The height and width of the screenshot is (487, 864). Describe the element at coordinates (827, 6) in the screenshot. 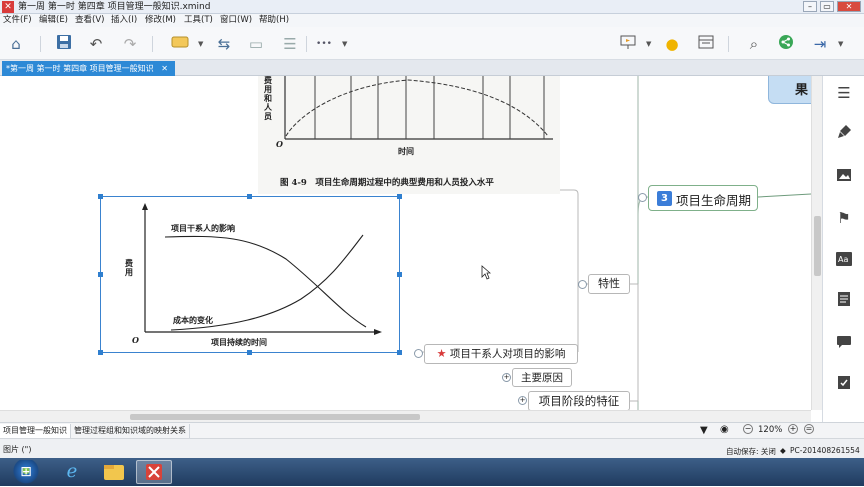

I see `maximize-button: ▭` at that location.